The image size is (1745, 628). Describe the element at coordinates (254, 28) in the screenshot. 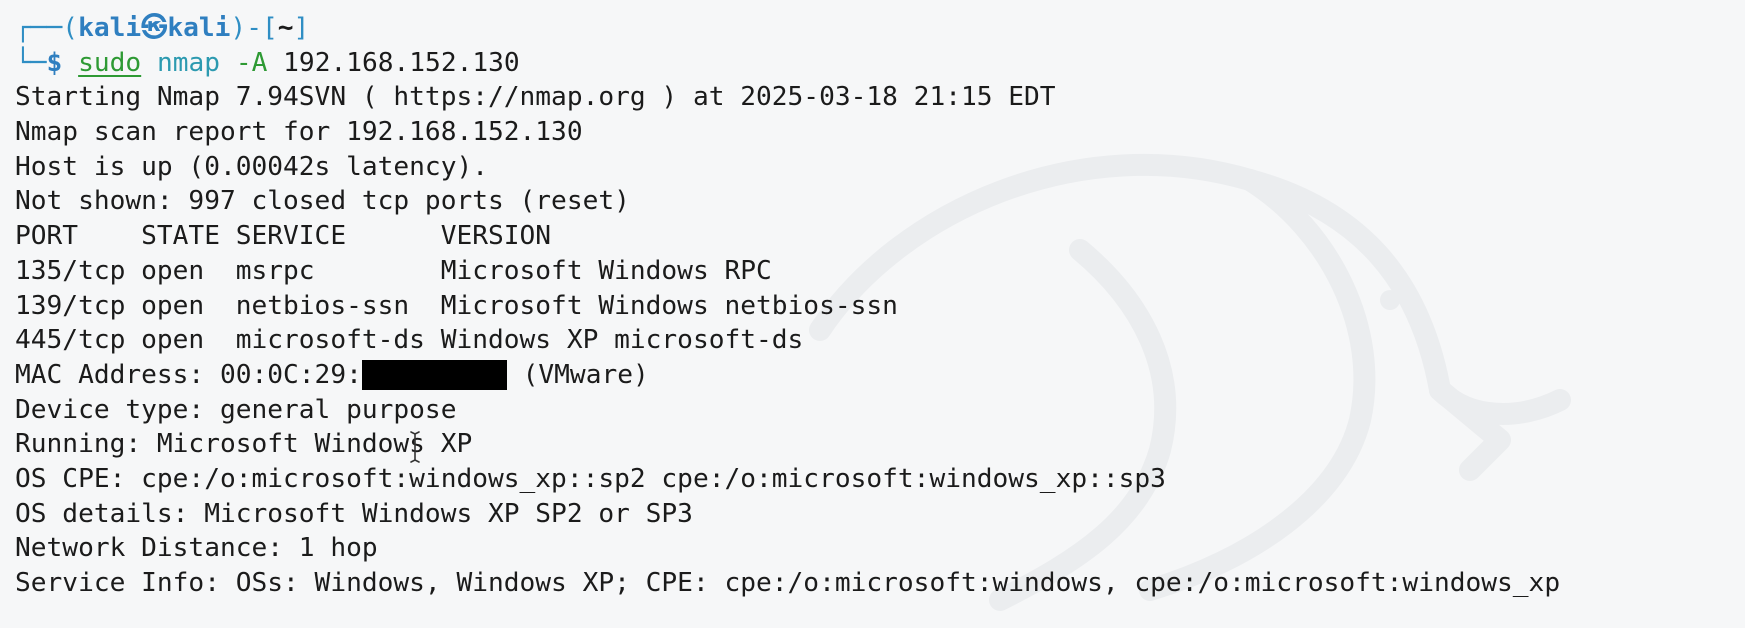

I see `prompt-bracket-mid: )-[` at that location.